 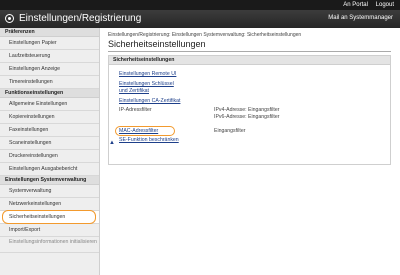 What do you see at coordinates (138, 131) in the screenshot?
I see `mac-address-filter-link: MAC-Adressfilter` at bounding box center [138, 131].